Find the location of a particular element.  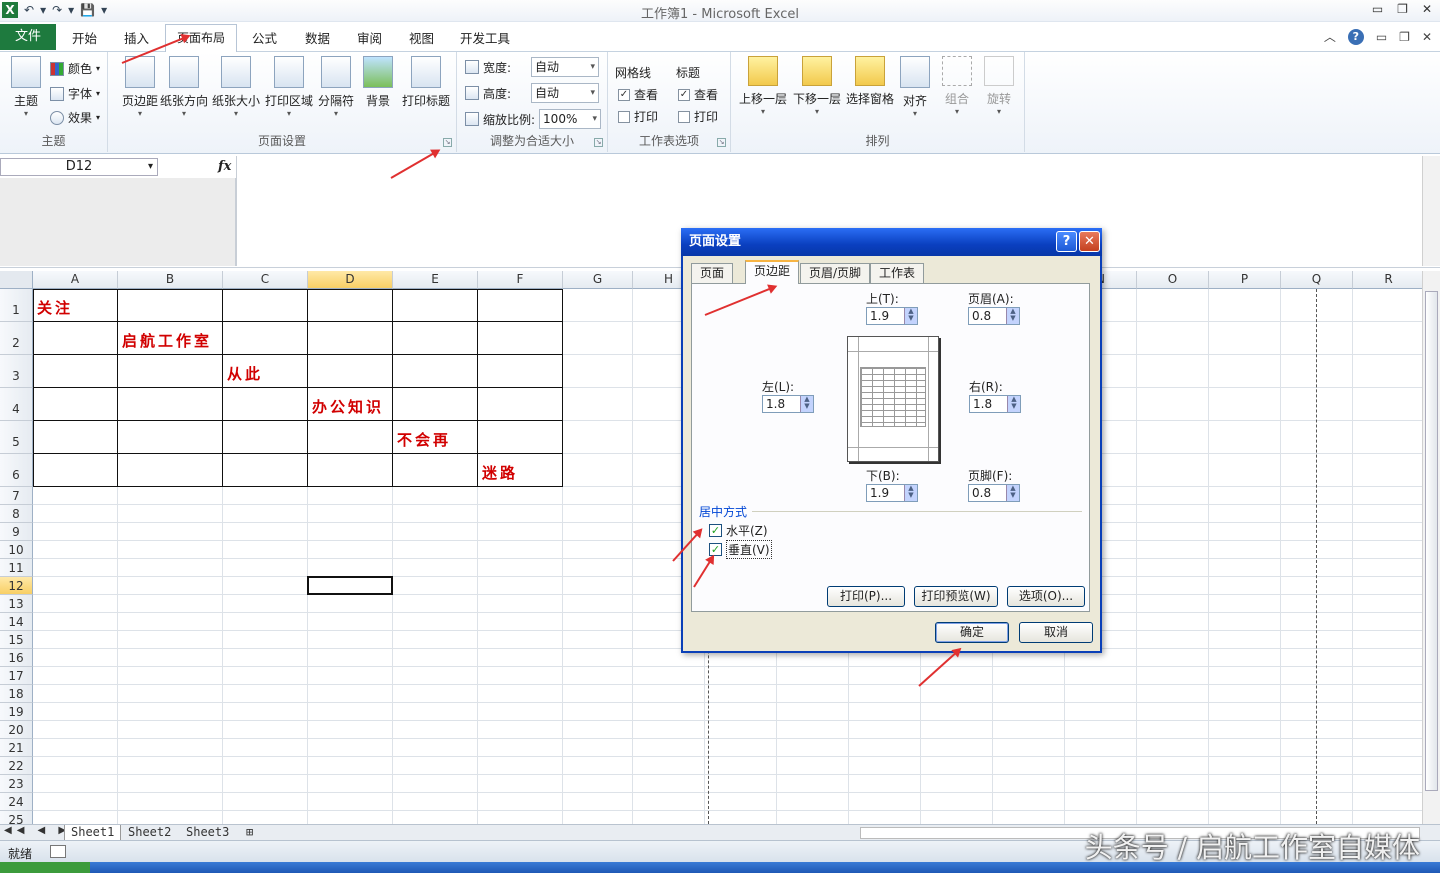

headings-view-checkbox: ✓ 查看 is located at coordinates (698, 94).